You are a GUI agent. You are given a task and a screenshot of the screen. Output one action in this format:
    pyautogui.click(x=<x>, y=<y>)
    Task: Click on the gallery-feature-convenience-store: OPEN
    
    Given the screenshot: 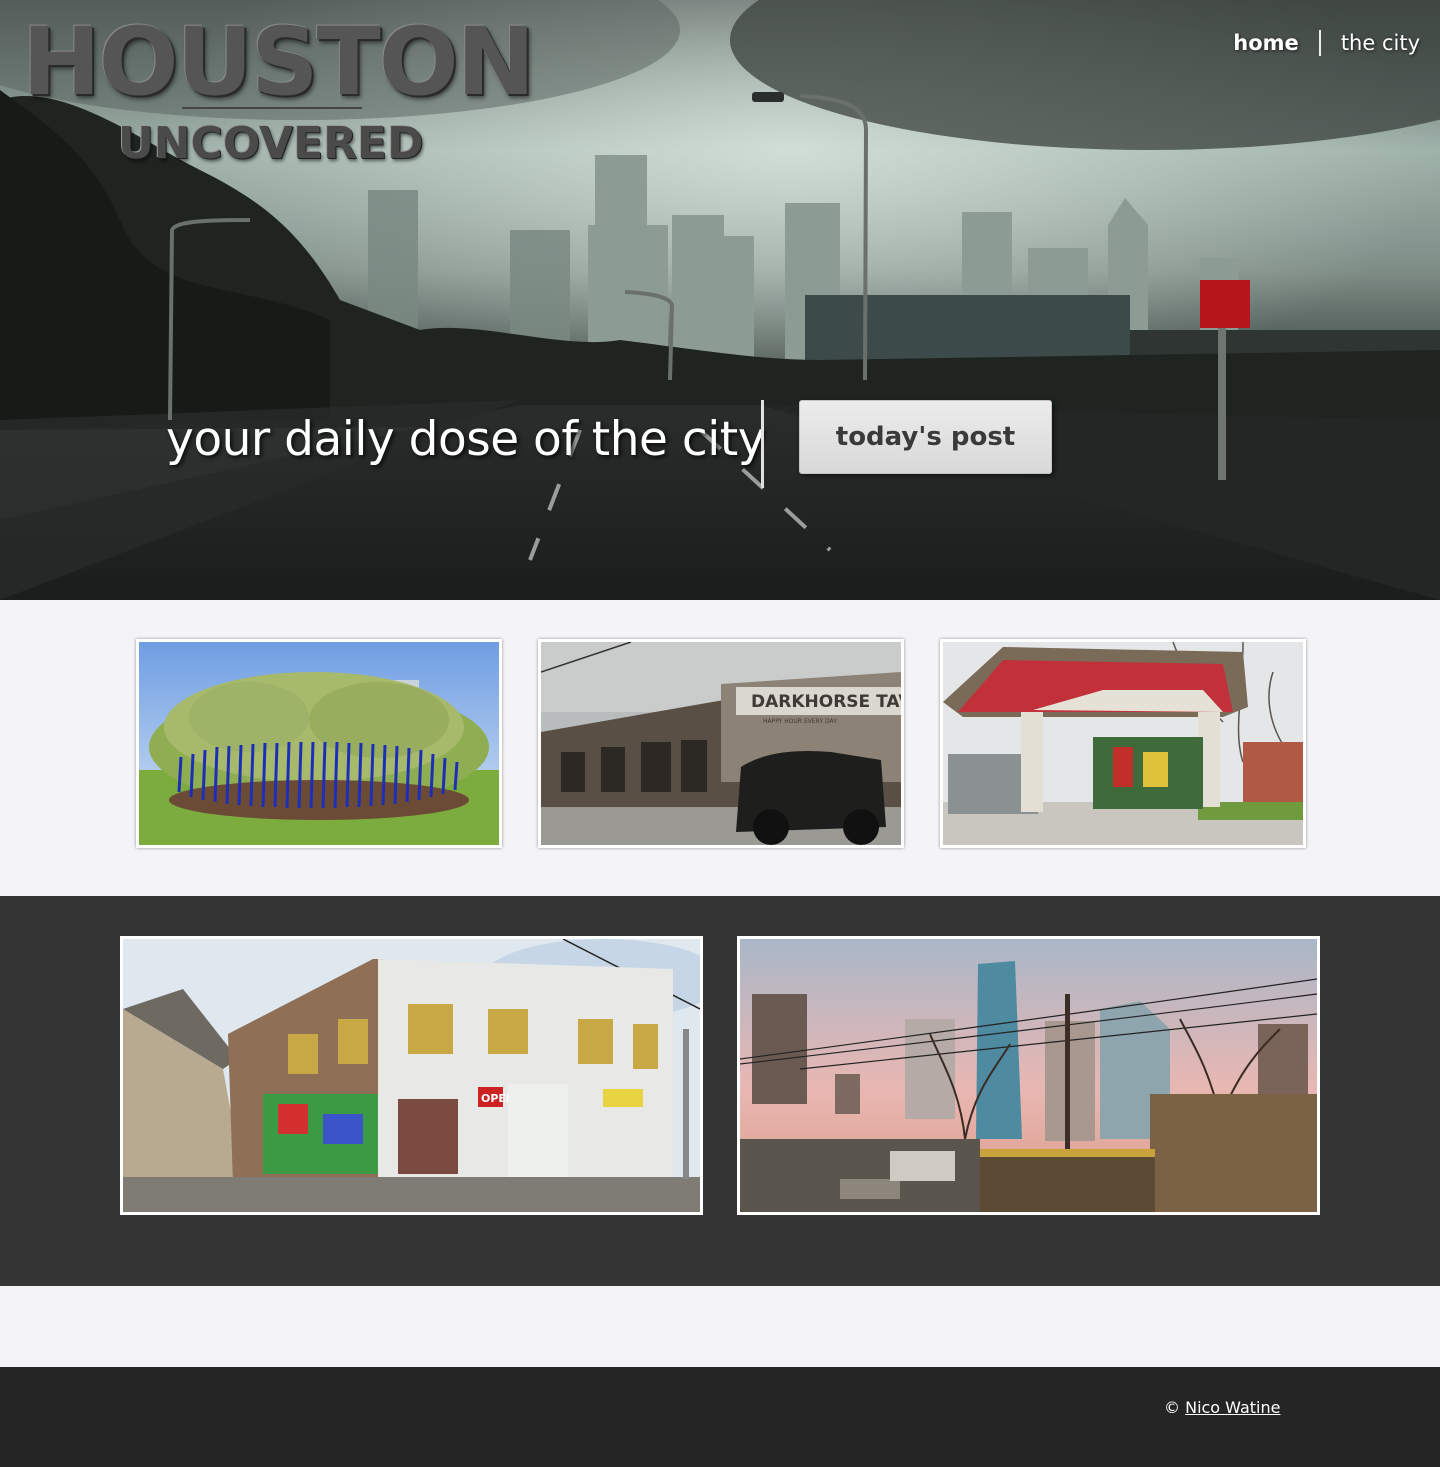 What is the action you would take?
    pyautogui.click(x=411, y=1075)
    